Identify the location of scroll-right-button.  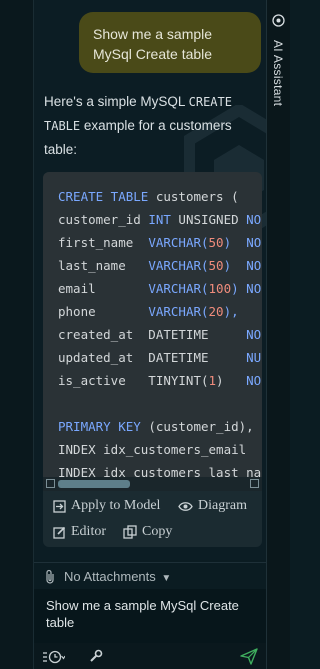
(254, 483).